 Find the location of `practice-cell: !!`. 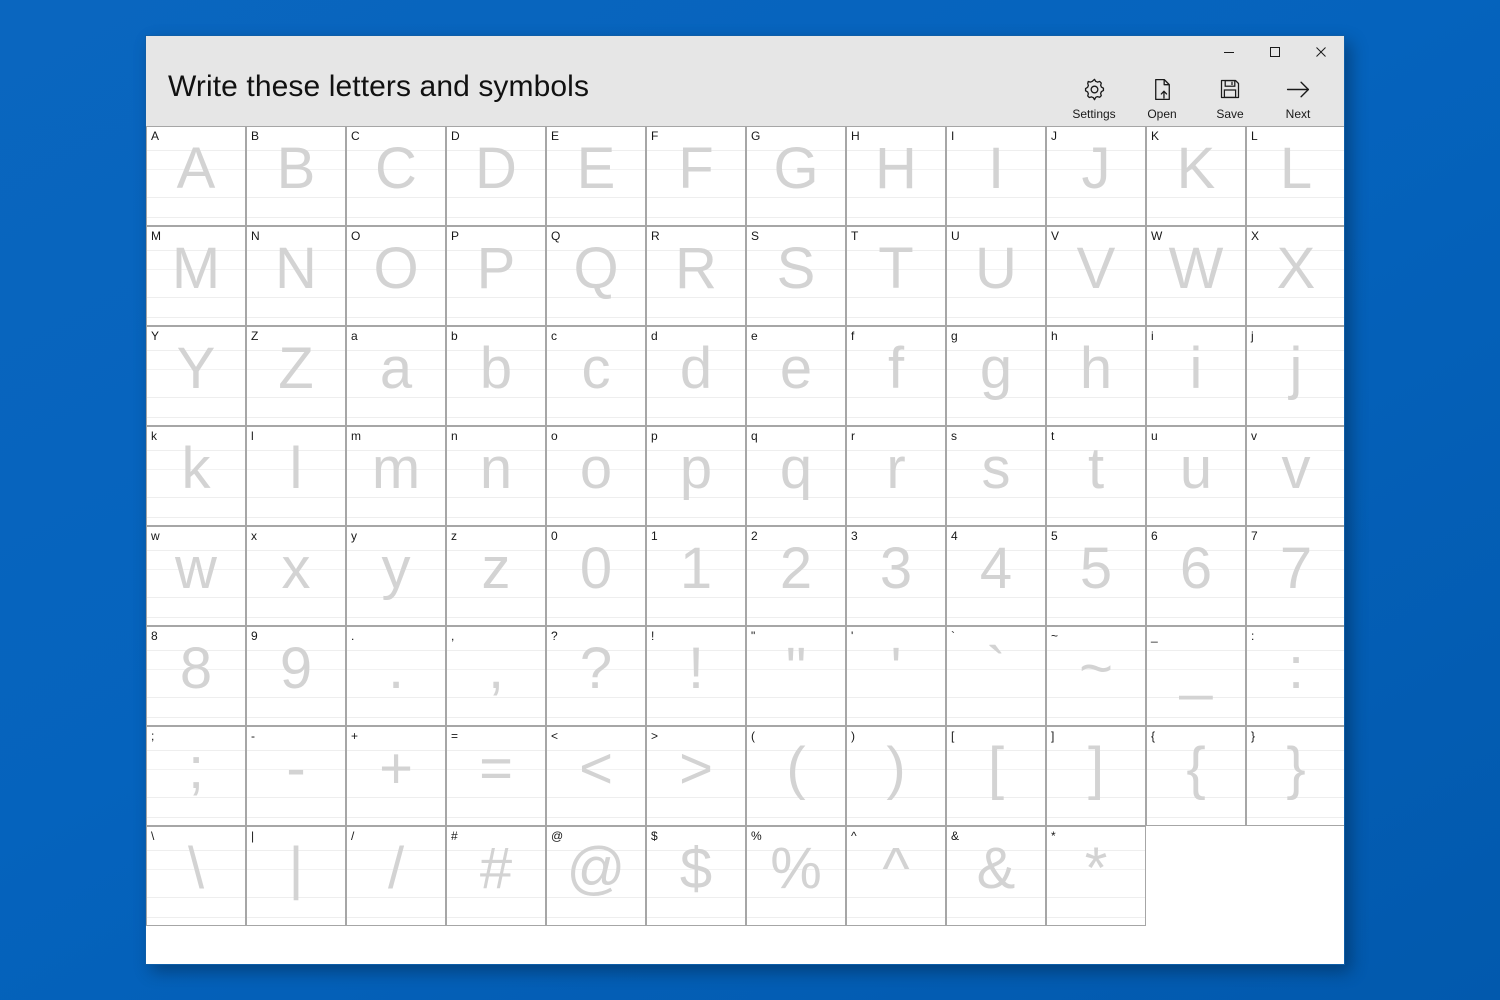

practice-cell: !! is located at coordinates (696, 676).